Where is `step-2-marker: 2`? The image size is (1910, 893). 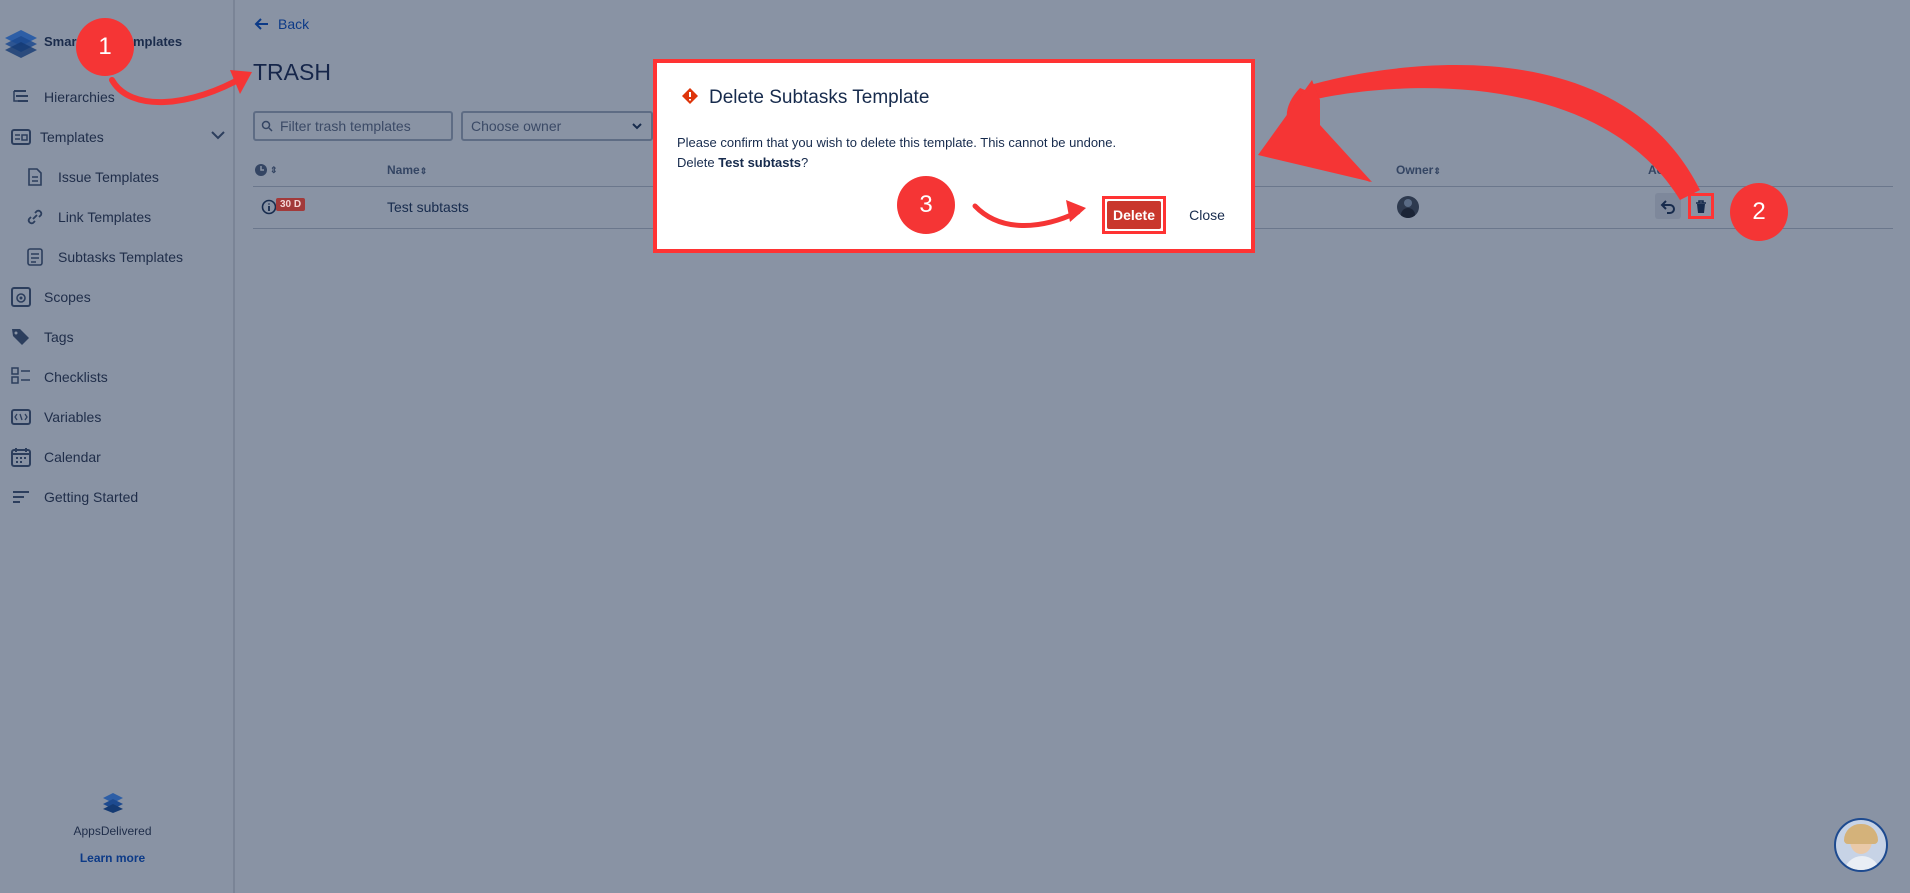 step-2-marker: 2 is located at coordinates (1759, 212).